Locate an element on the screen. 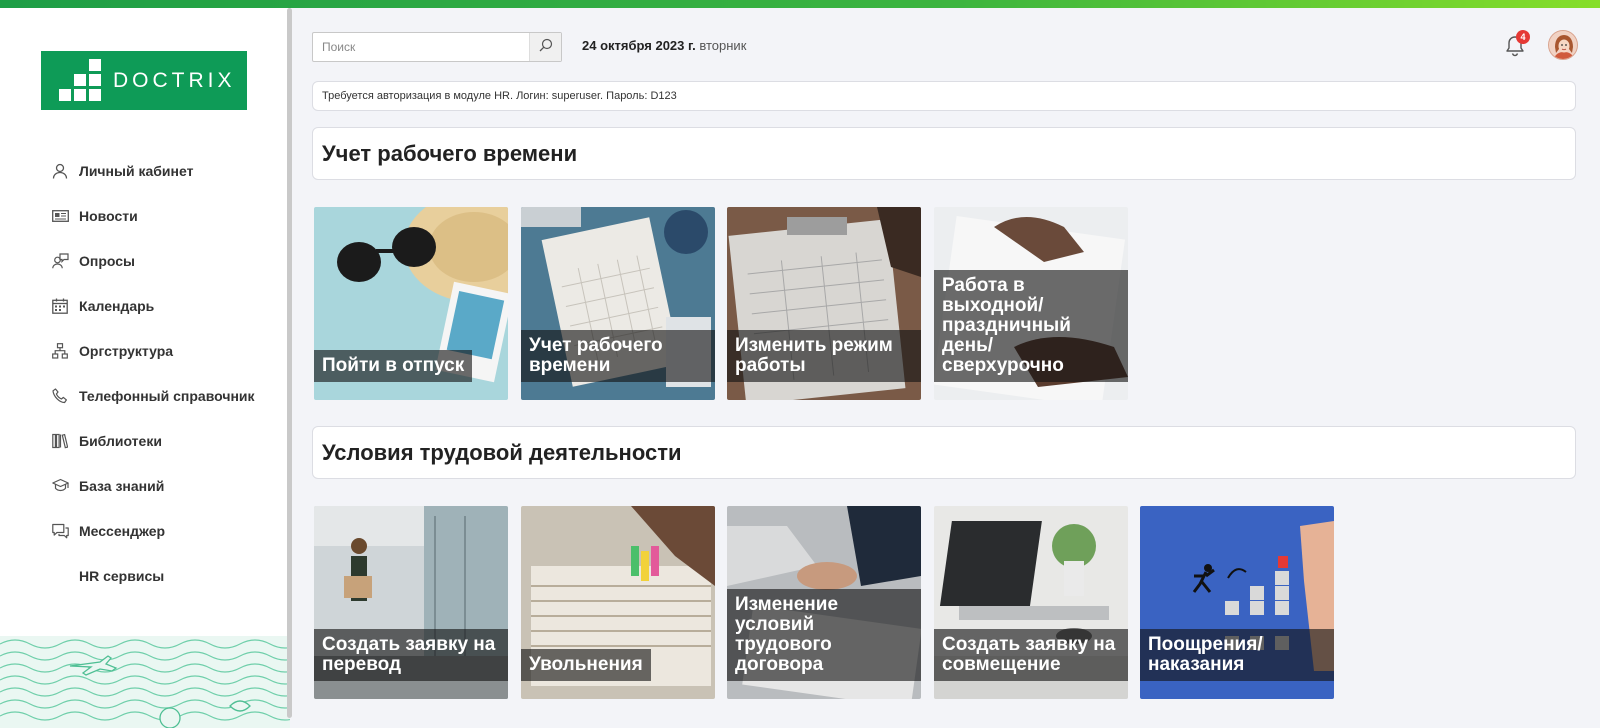 This screenshot has height=728, width=1600. weekday-text: вторник is located at coordinates (723, 45).